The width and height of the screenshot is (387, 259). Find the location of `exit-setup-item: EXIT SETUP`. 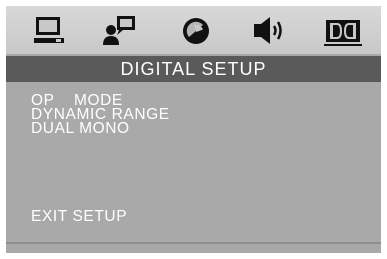

exit-setup-item: EXIT SETUP is located at coordinates (79, 217).